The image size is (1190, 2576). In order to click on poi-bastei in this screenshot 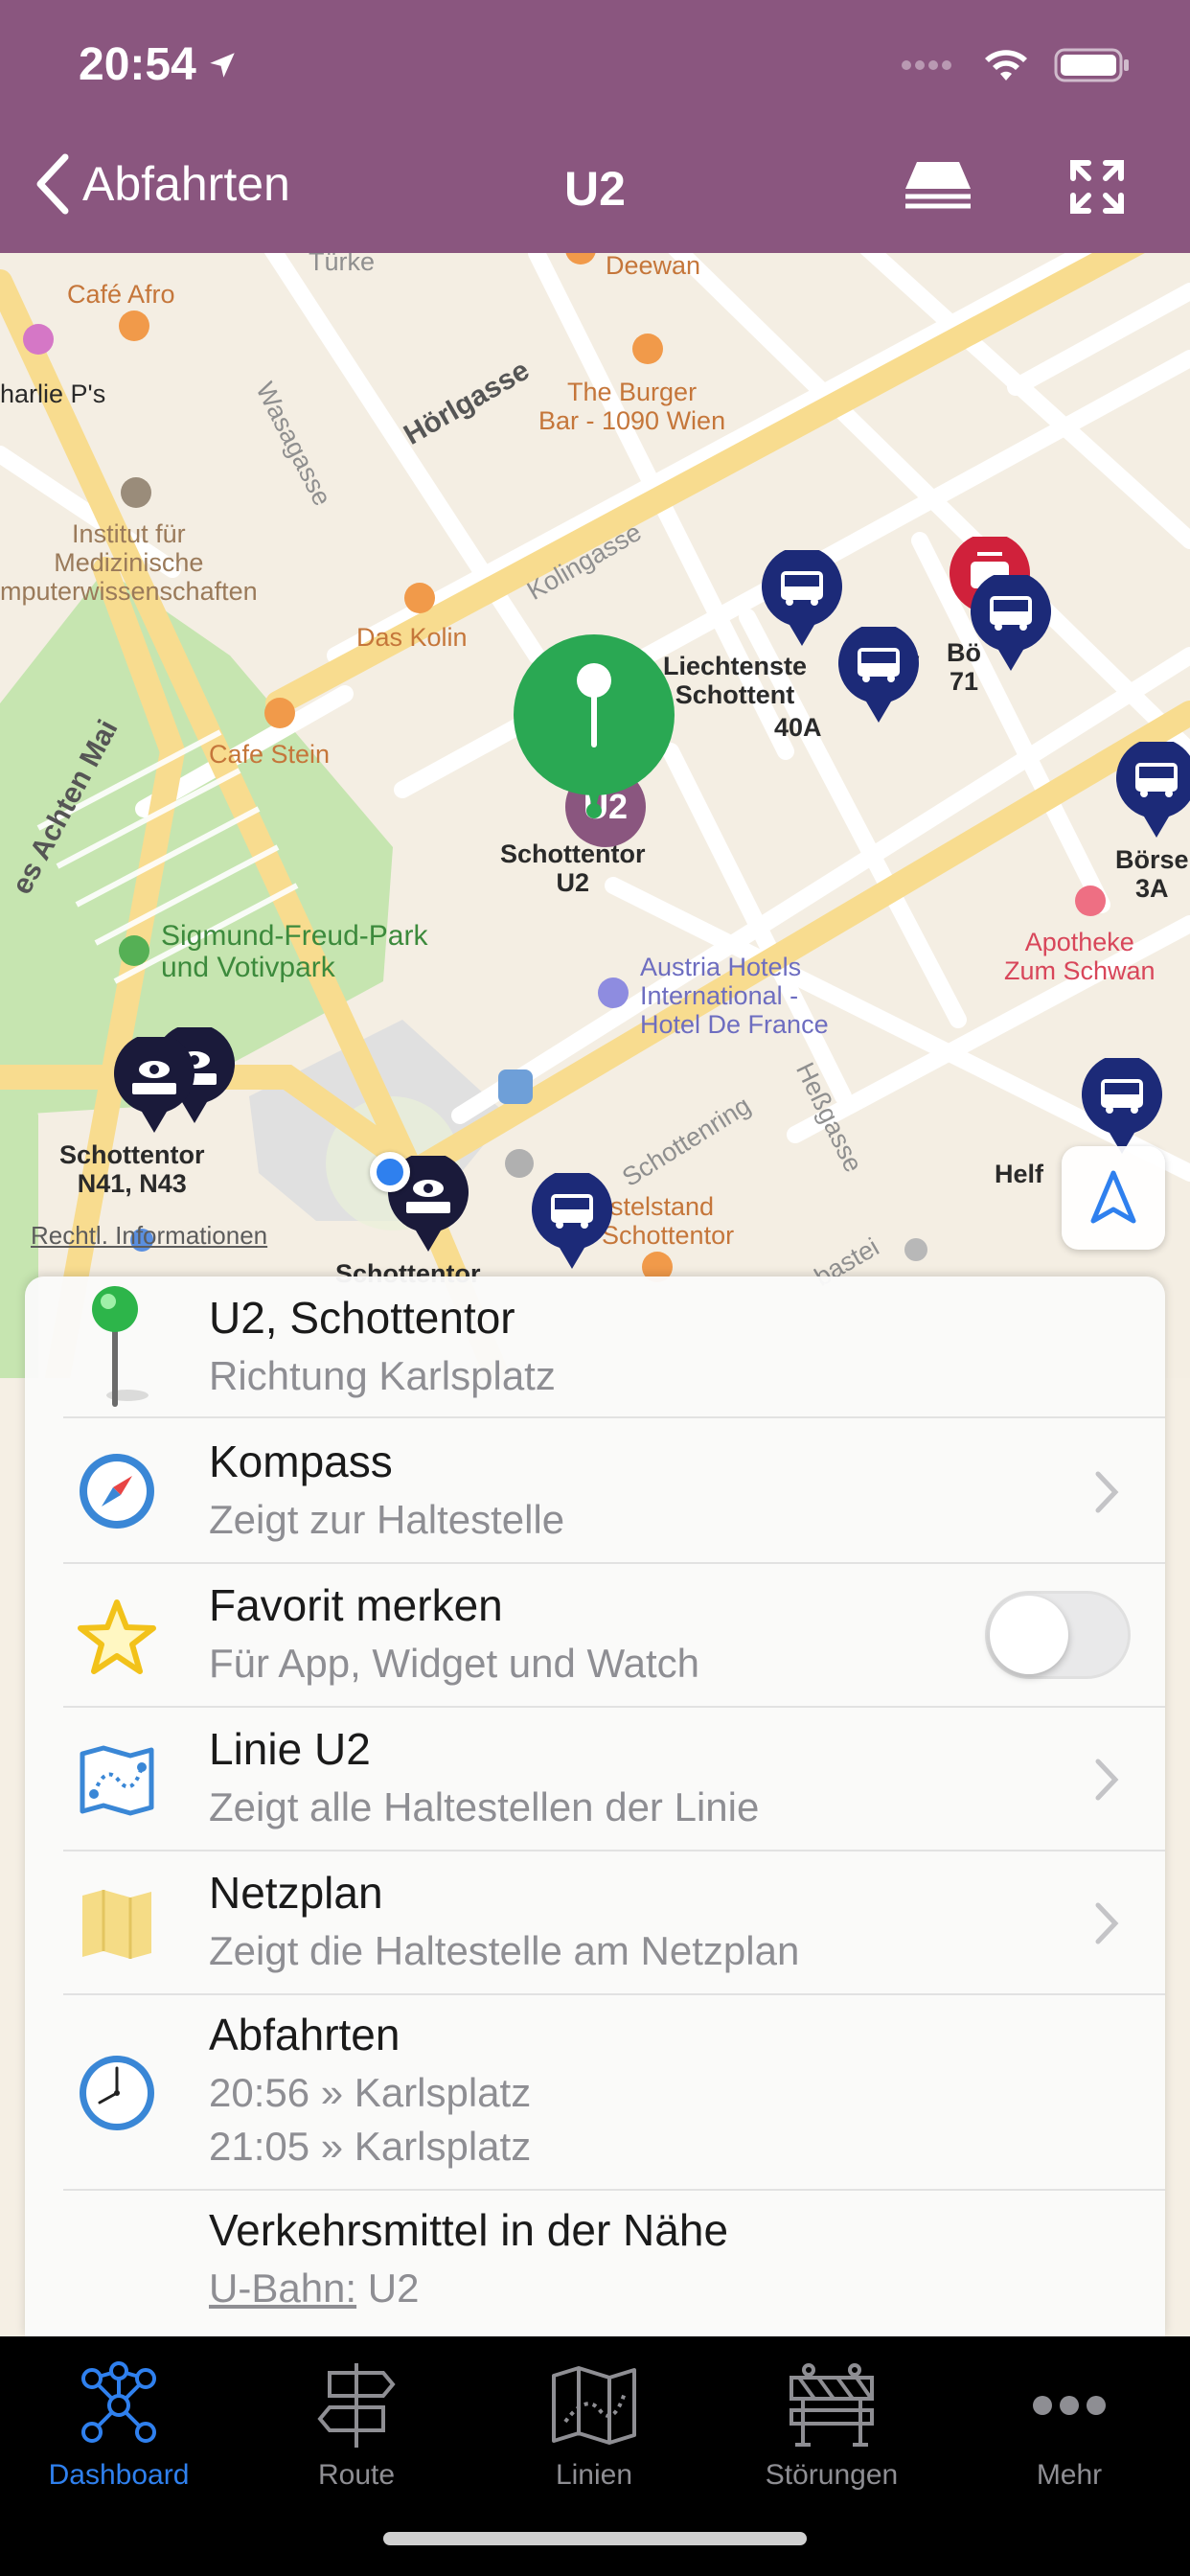, I will do `click(916, 1249)`.